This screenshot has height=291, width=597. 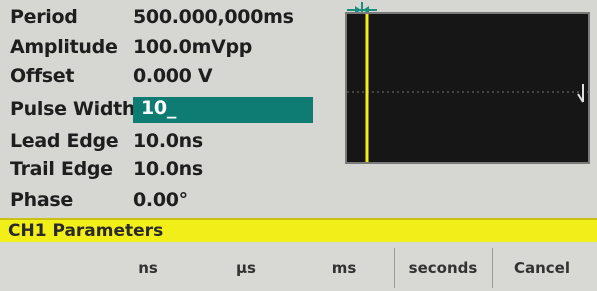 What do you see at coordinates (41, 200) in the screenshot?
I see `param-label: Phase` at bounding box center [41, 200].